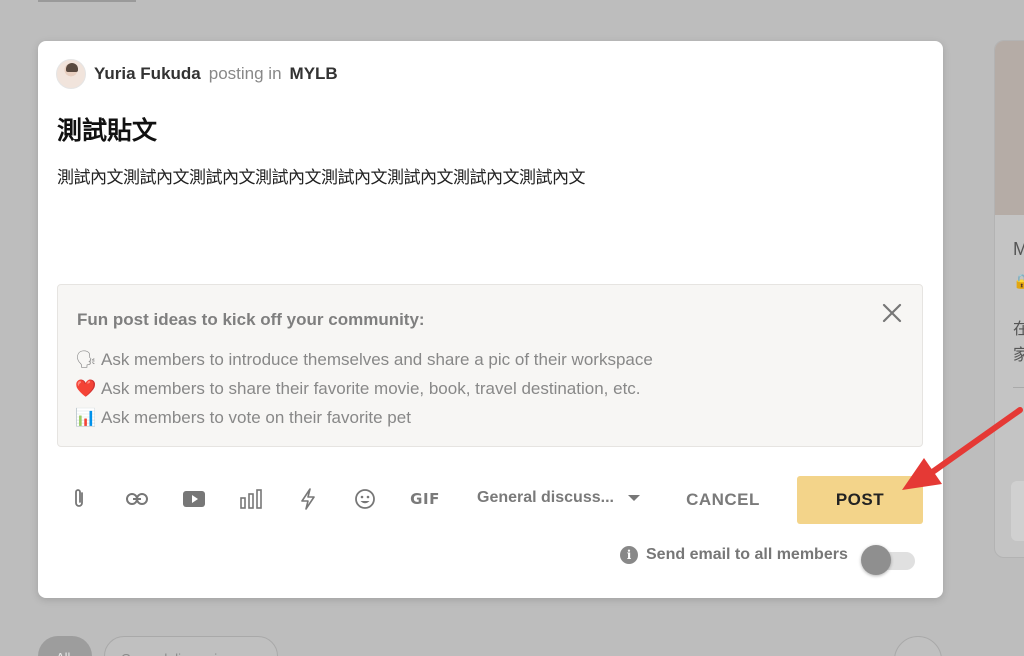 The width and height of the screenshot is (1024, 656). Describe the element at coordinates (892, 313) in the screenshot. I see `close-icon` at that location.